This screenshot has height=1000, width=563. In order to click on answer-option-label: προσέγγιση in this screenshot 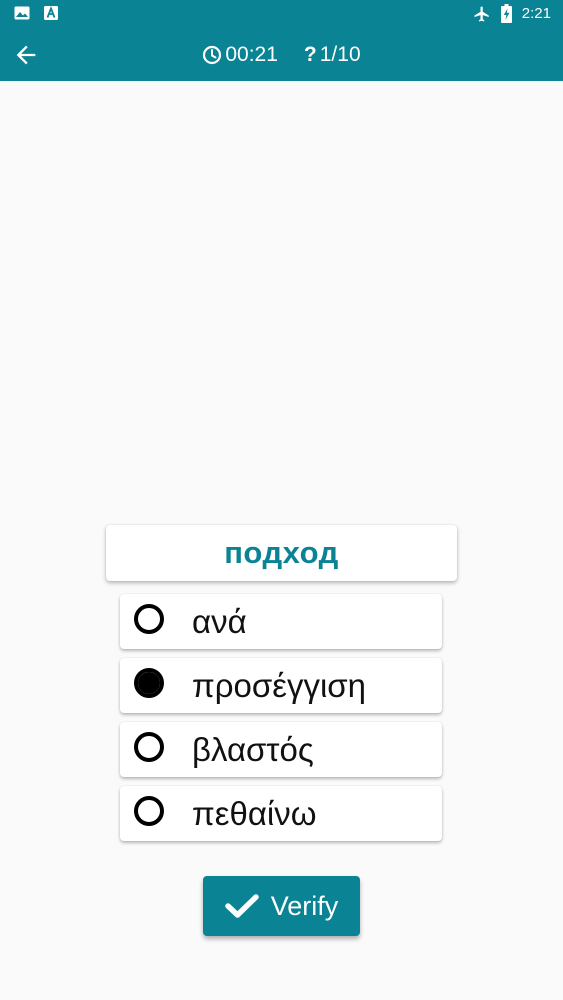, I will do `click(279, 685)`.